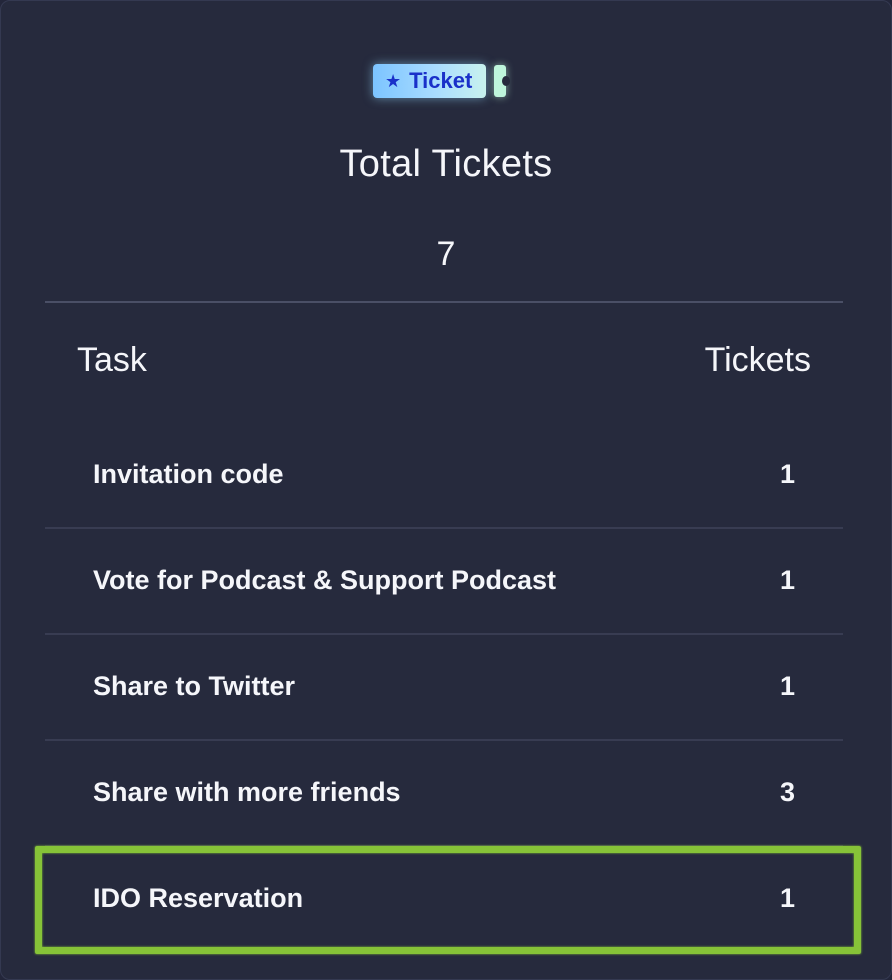 This screenshot has height=980, width=892. What do you see at coordinates (112, 360) in the screenshot?
I see `column-header-task: Task` at bounding box center [112, 360].